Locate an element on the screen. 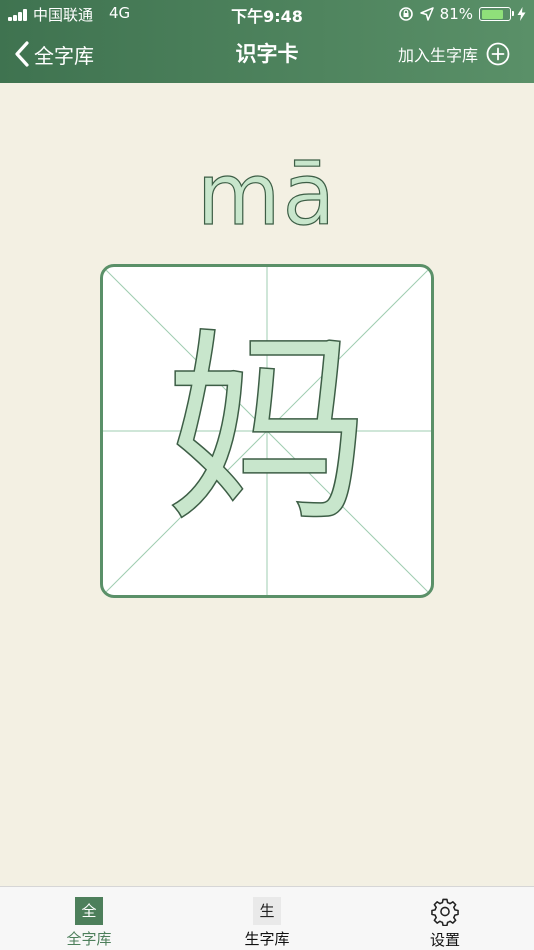  tab-new-characters: 生 生字库 is located at coordinates (267, 918).